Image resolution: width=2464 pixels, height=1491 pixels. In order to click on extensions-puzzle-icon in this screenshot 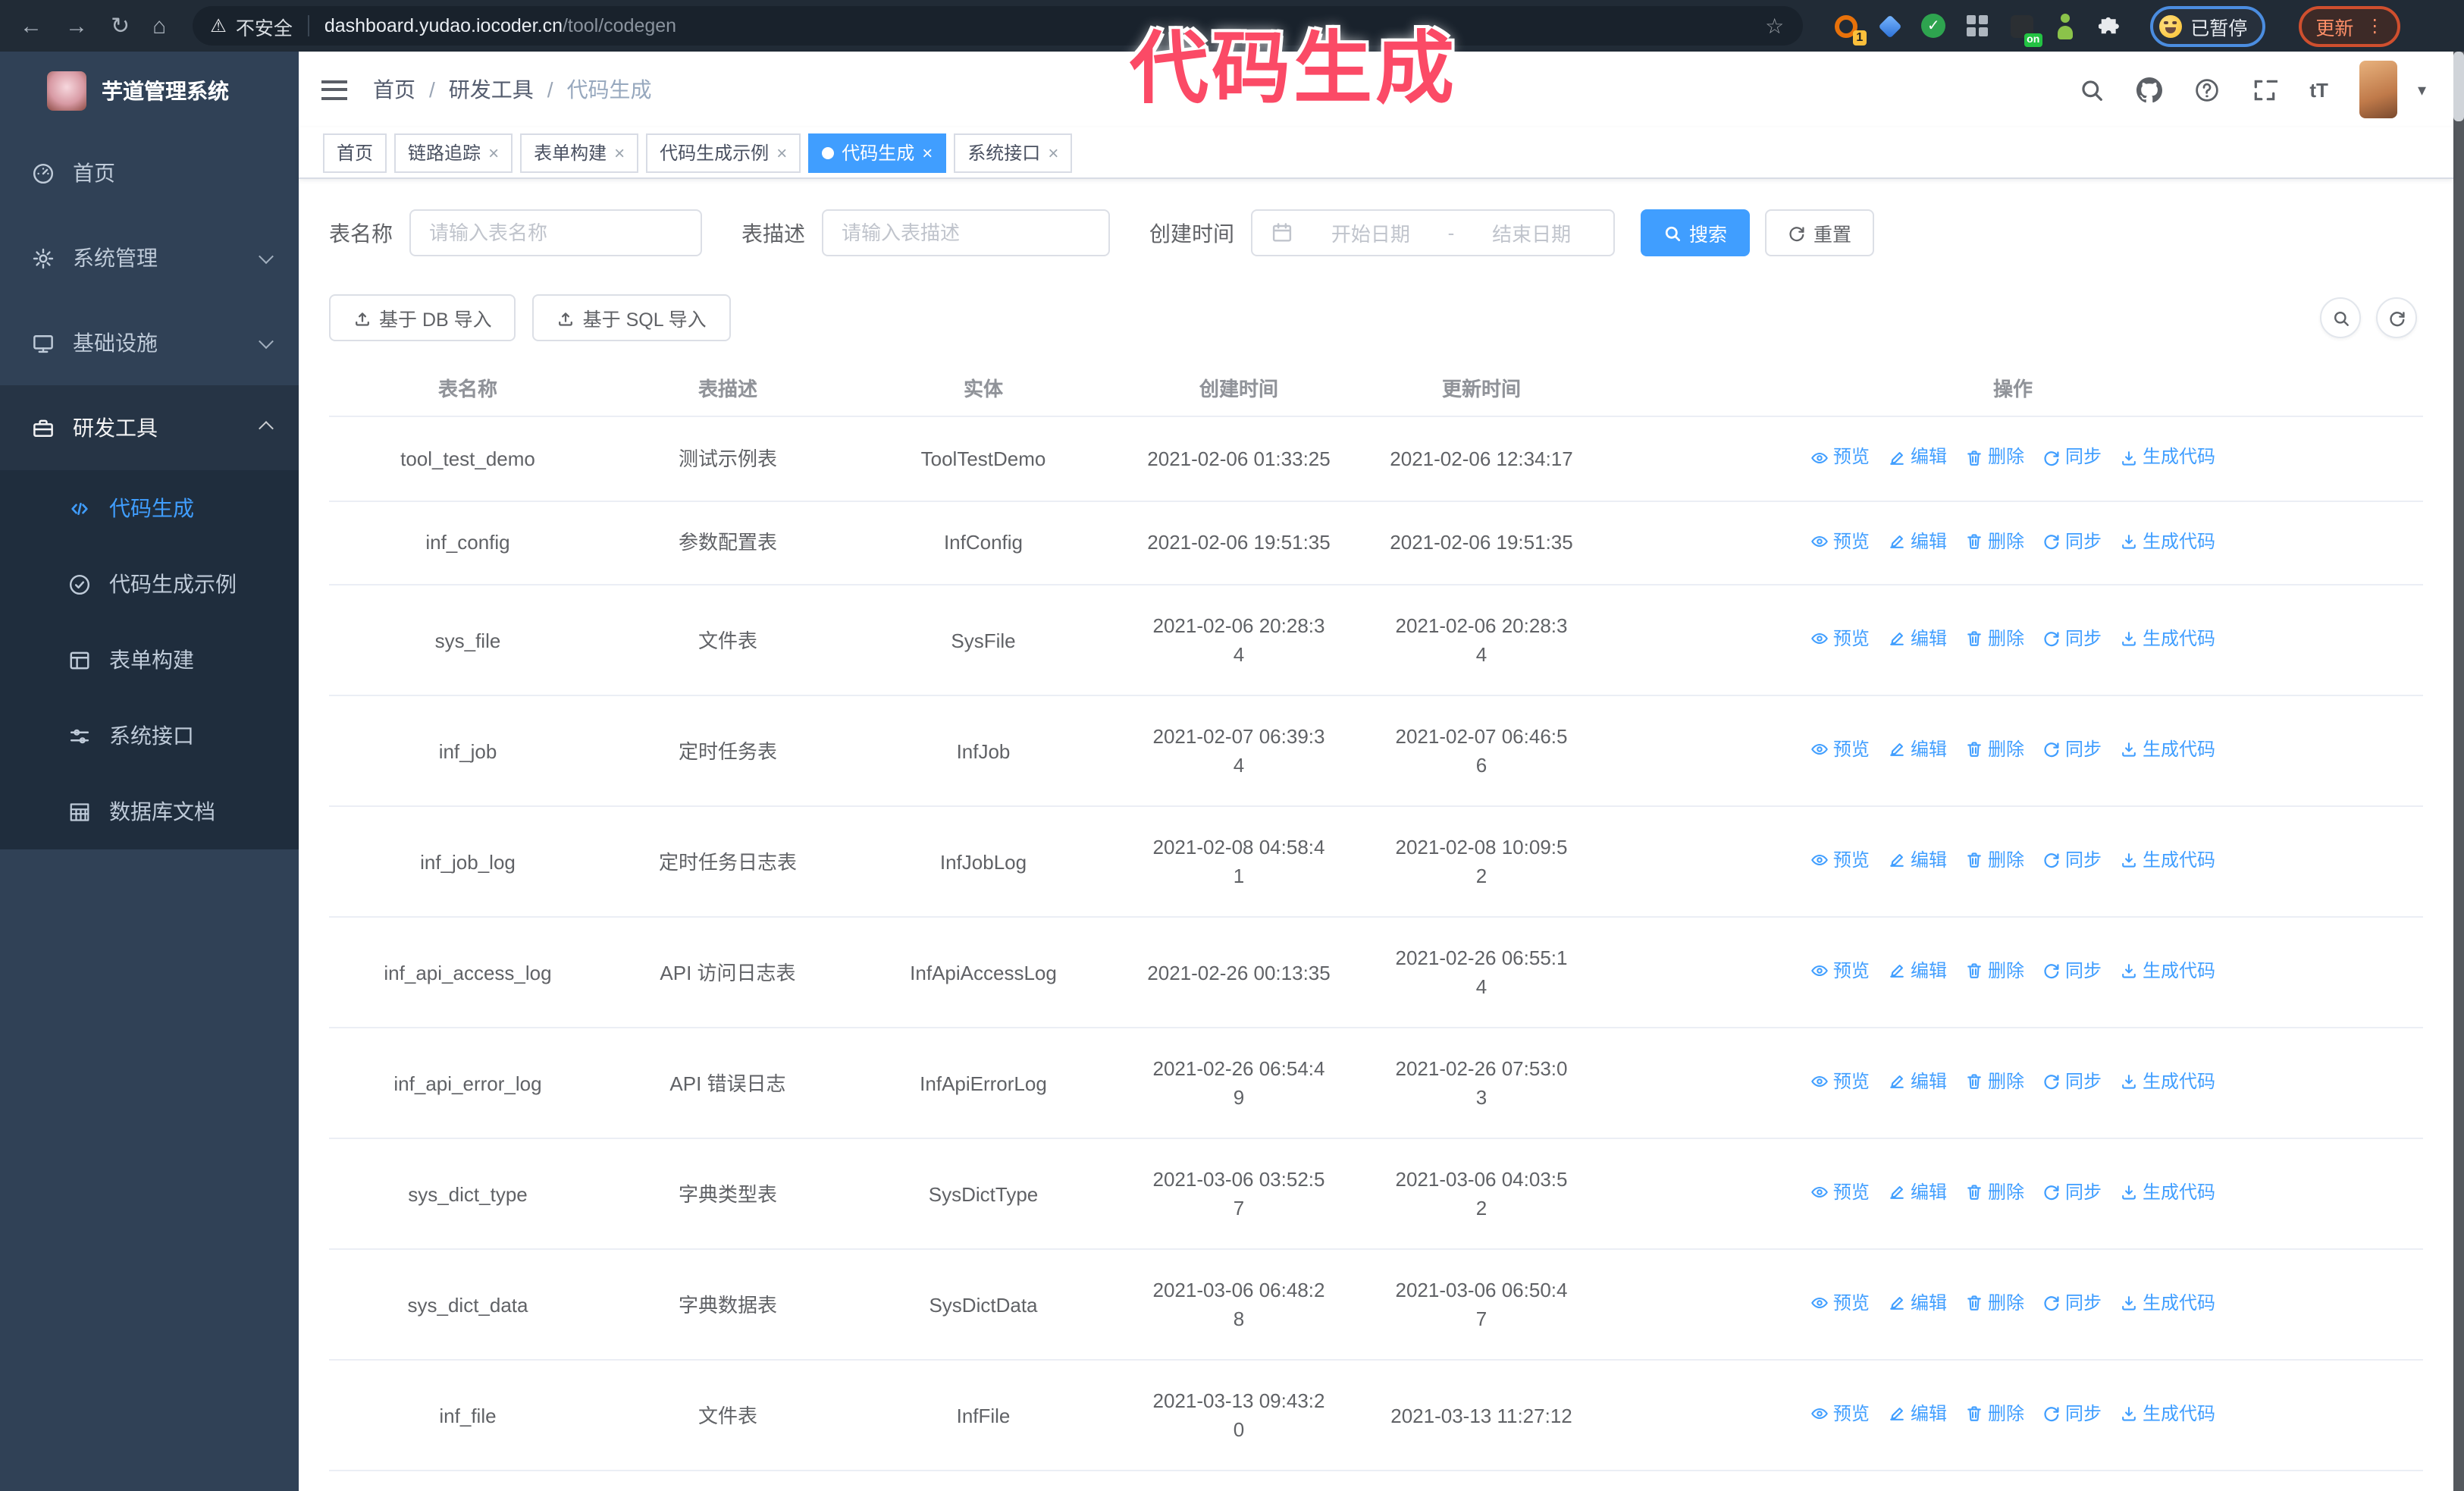, I will do `click(2109, 26)`.